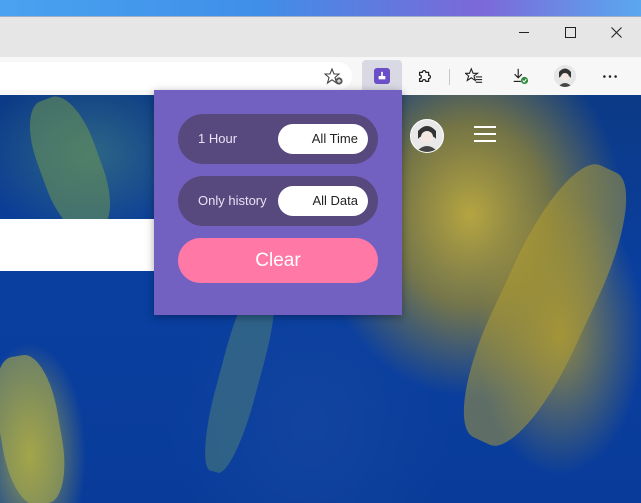 This screenshot has height=503, width=641. I want to click on desktop-background-strip, so click(320, 8).